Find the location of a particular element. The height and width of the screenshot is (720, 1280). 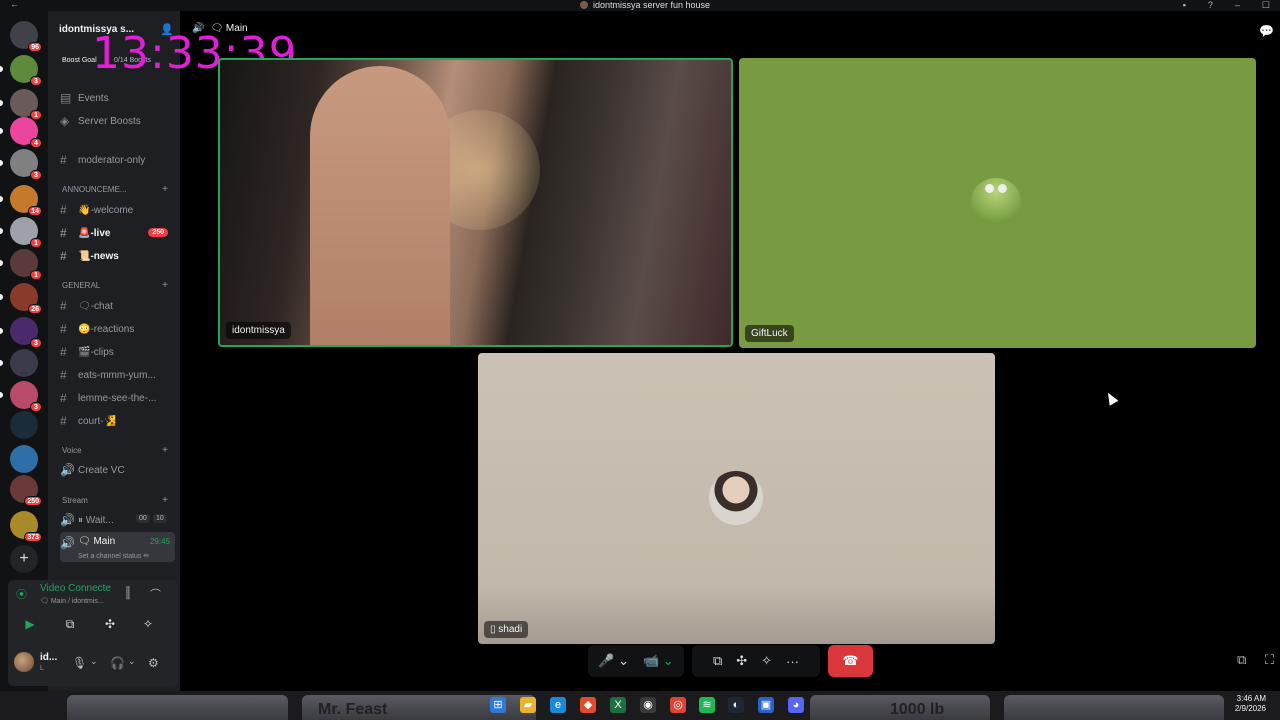

maximize-icon: ☐ is located at coordinates (1266, 5).